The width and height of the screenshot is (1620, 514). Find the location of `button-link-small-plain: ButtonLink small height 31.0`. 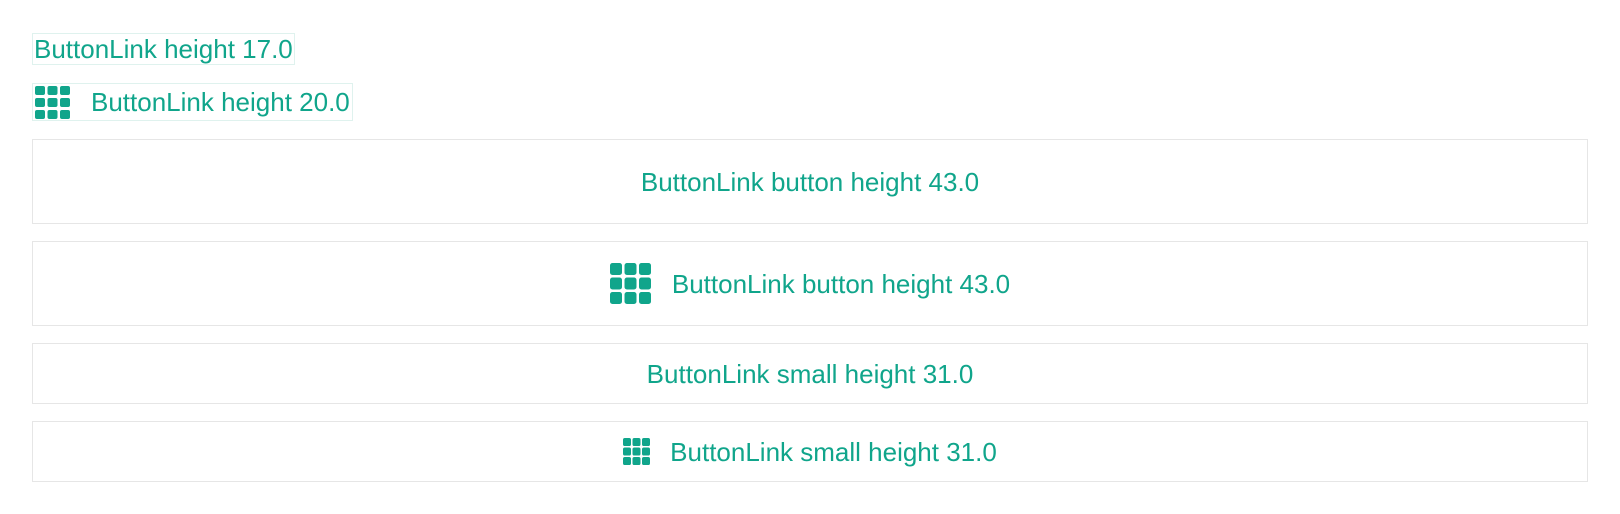

button-link-small-plain: ButtonLink small height 31.0 is located at coordinates (810, 373).